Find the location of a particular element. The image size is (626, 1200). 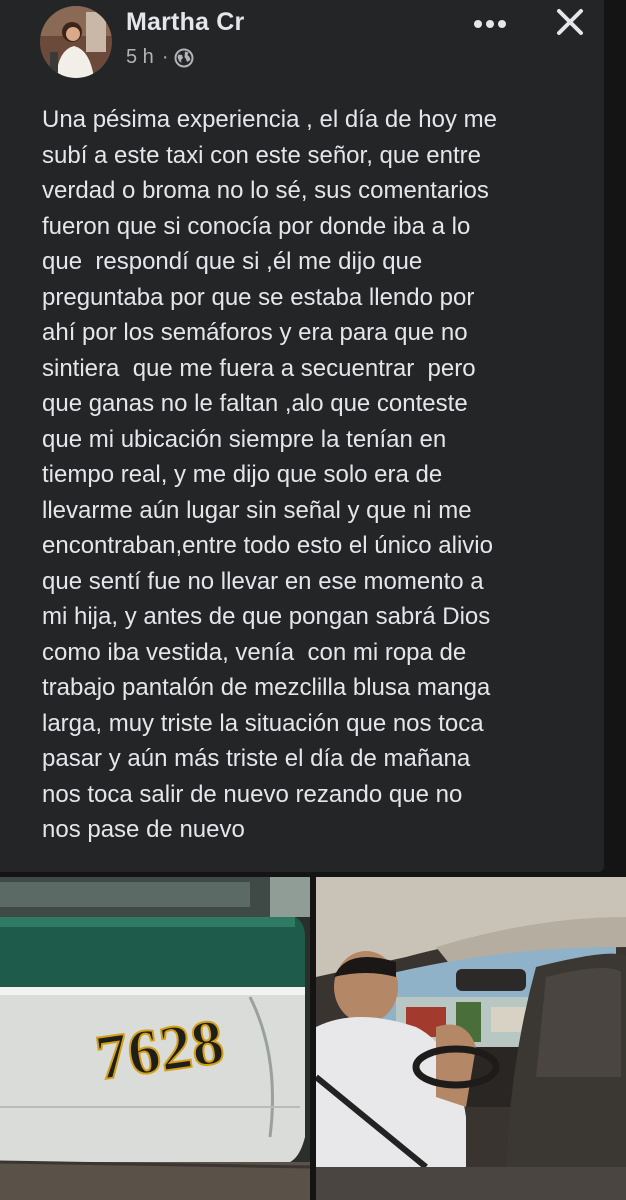

post-photo-taxi-exterior: 7628 is located at coordinates (155, 1038).